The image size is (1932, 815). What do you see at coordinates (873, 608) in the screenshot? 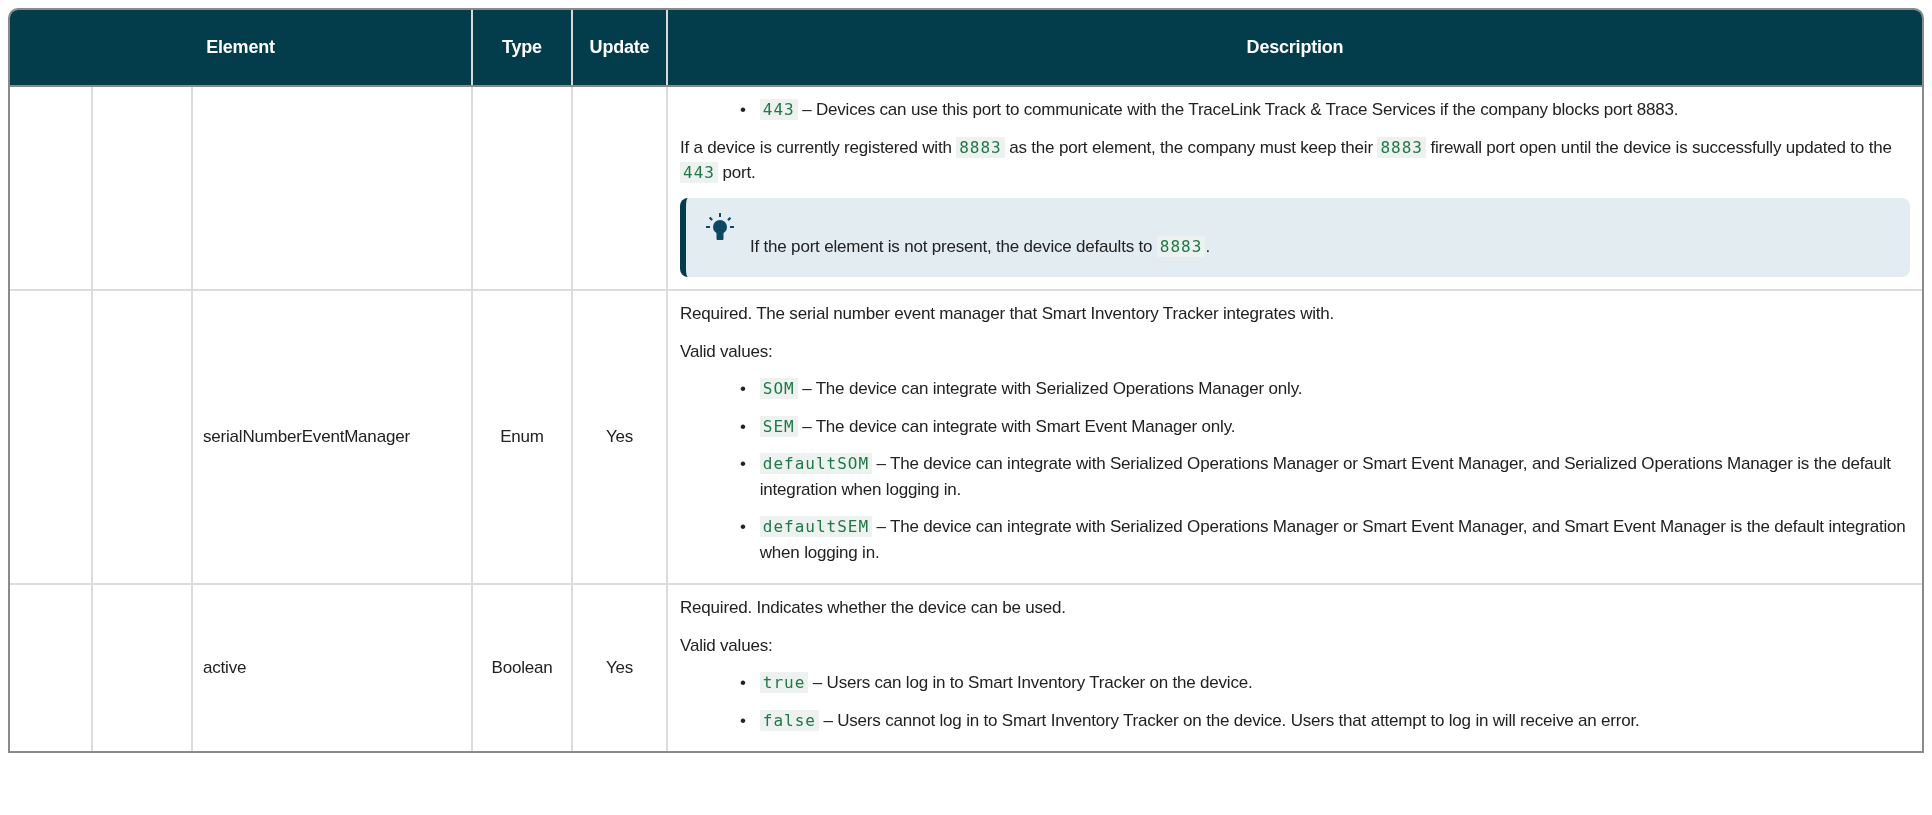
I see `description-text: Required. Indicates whether the device can be used.` at bounding box center [873, 608].